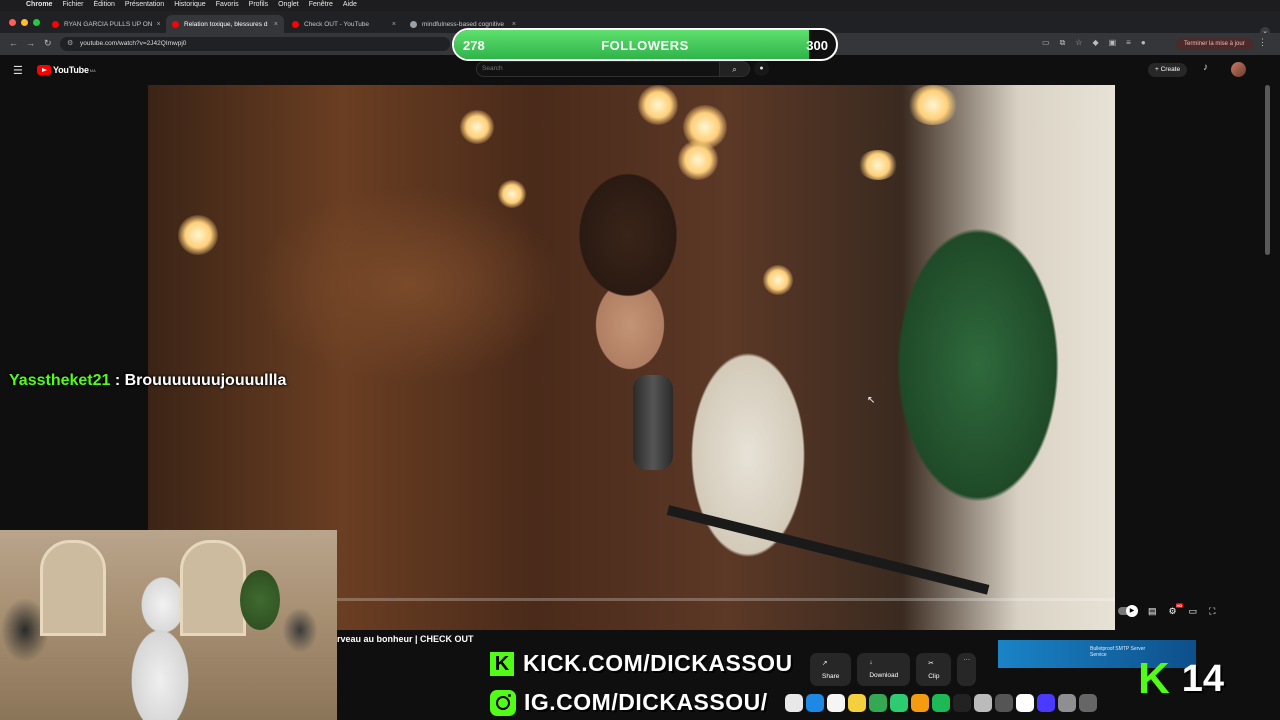 This screenshot has width=1280, height=720. I want to click on menu-fichier: Fichier, so click(72, 4).